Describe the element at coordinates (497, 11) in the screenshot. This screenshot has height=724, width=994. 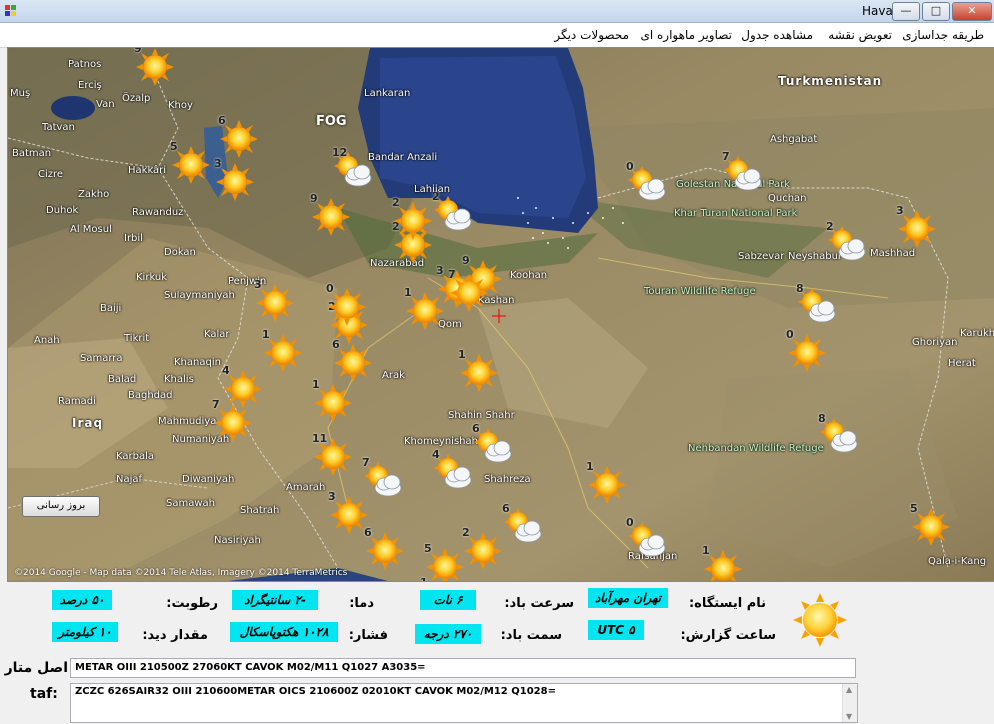
I see `title-bar: Hava — □ ✕` at that location.